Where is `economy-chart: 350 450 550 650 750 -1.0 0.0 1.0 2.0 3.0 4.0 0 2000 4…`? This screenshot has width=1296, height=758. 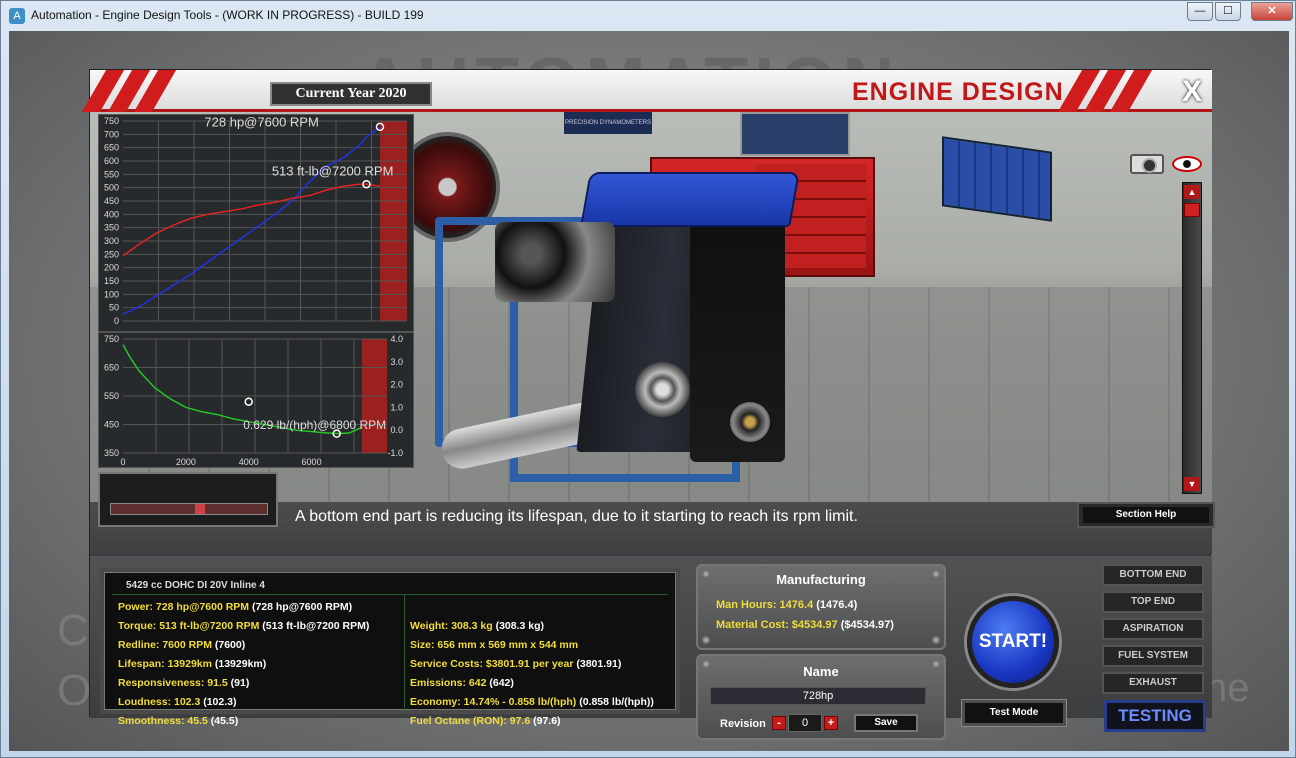
economy-chart: 350 450 550 650 750 -1.0 0.0 1.0 2.0 3.0 4.0 0 2000 4… is located at coordinates (256, 400).